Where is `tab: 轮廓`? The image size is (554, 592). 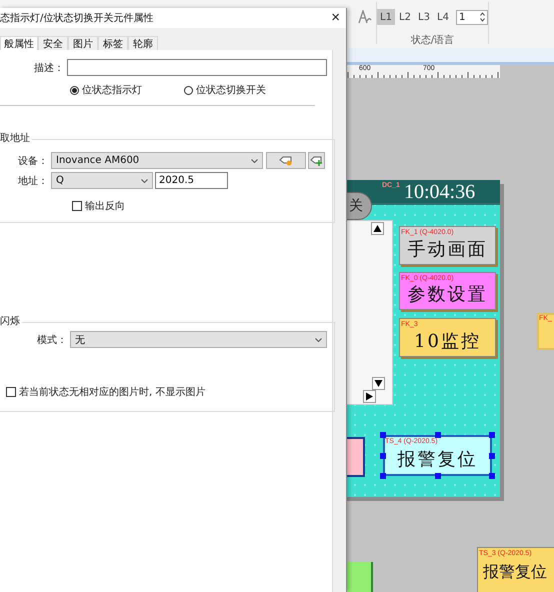
tab: 轮廓 is located at coordinates (143, 43).